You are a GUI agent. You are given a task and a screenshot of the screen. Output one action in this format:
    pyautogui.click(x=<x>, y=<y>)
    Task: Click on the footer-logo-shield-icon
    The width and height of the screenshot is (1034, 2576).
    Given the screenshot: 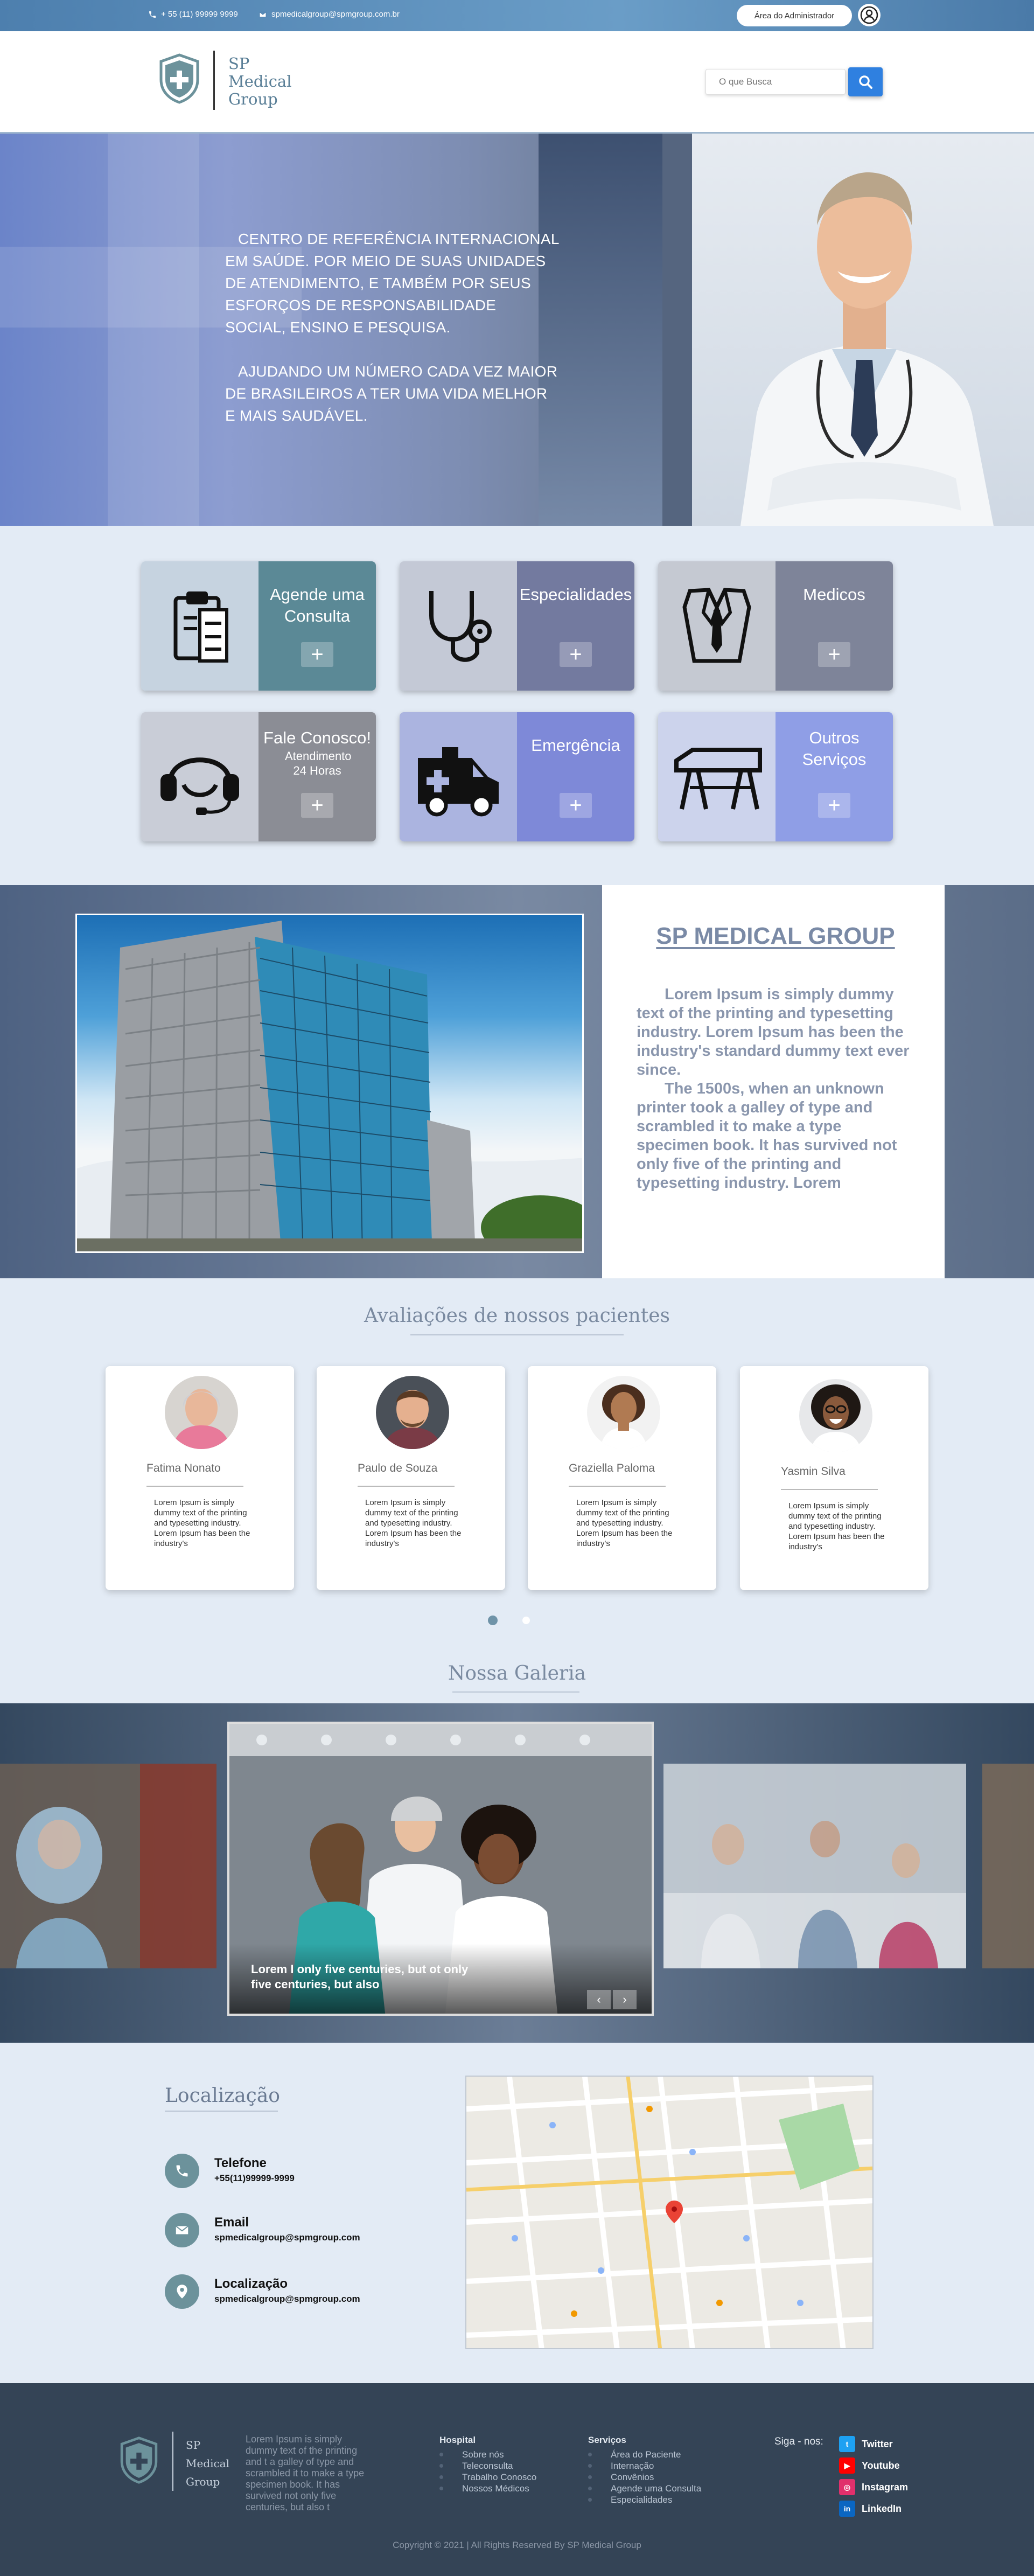 What is the action you would take?
    pyautogui.click(x=138, y=2460)
    